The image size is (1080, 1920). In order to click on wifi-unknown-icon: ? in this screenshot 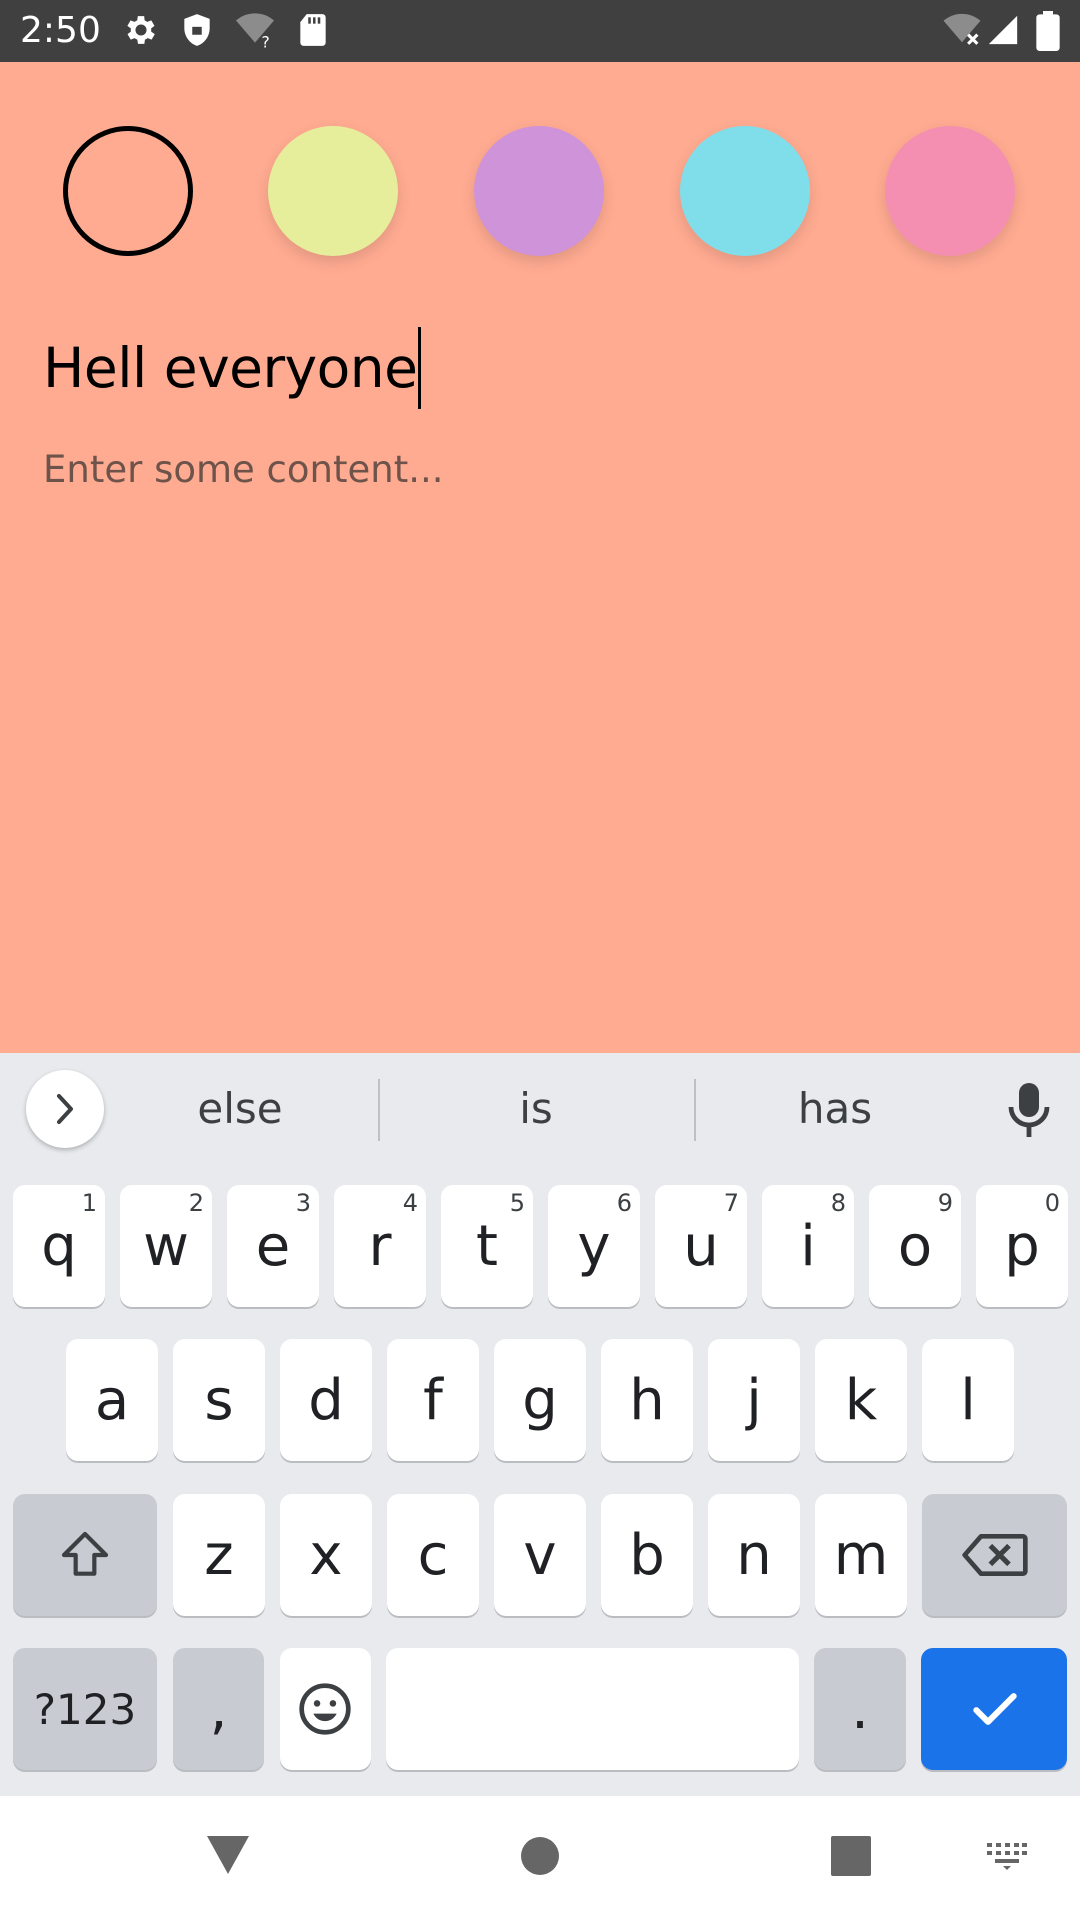, I will do `click(255, 31)`.